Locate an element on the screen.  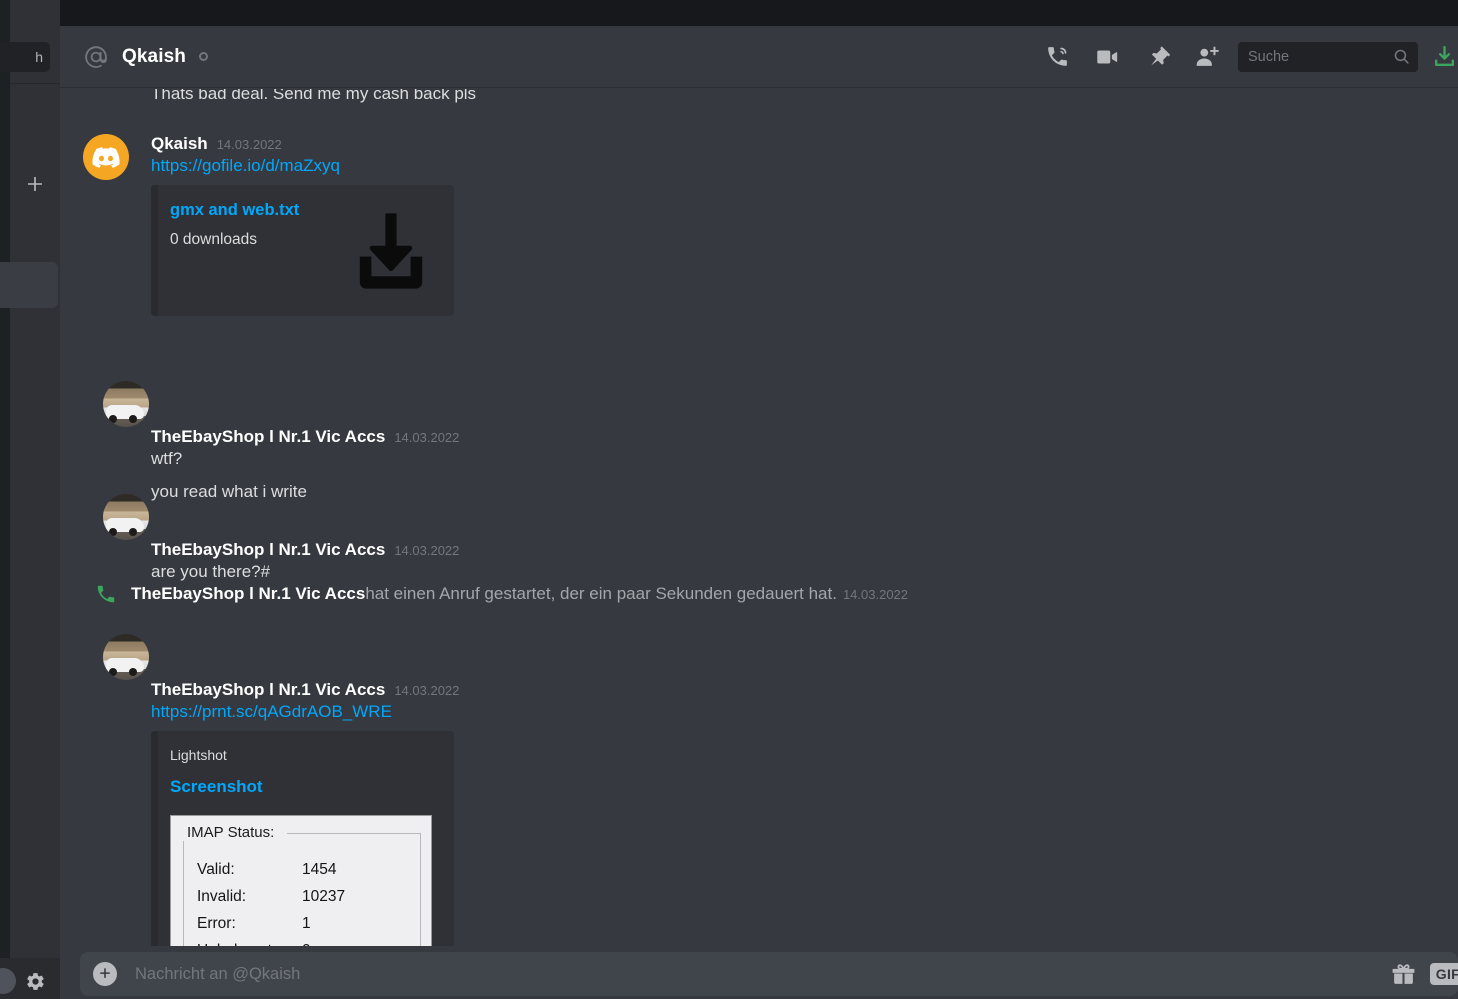
upload-attachment-button is located at coordinates (105, 974).